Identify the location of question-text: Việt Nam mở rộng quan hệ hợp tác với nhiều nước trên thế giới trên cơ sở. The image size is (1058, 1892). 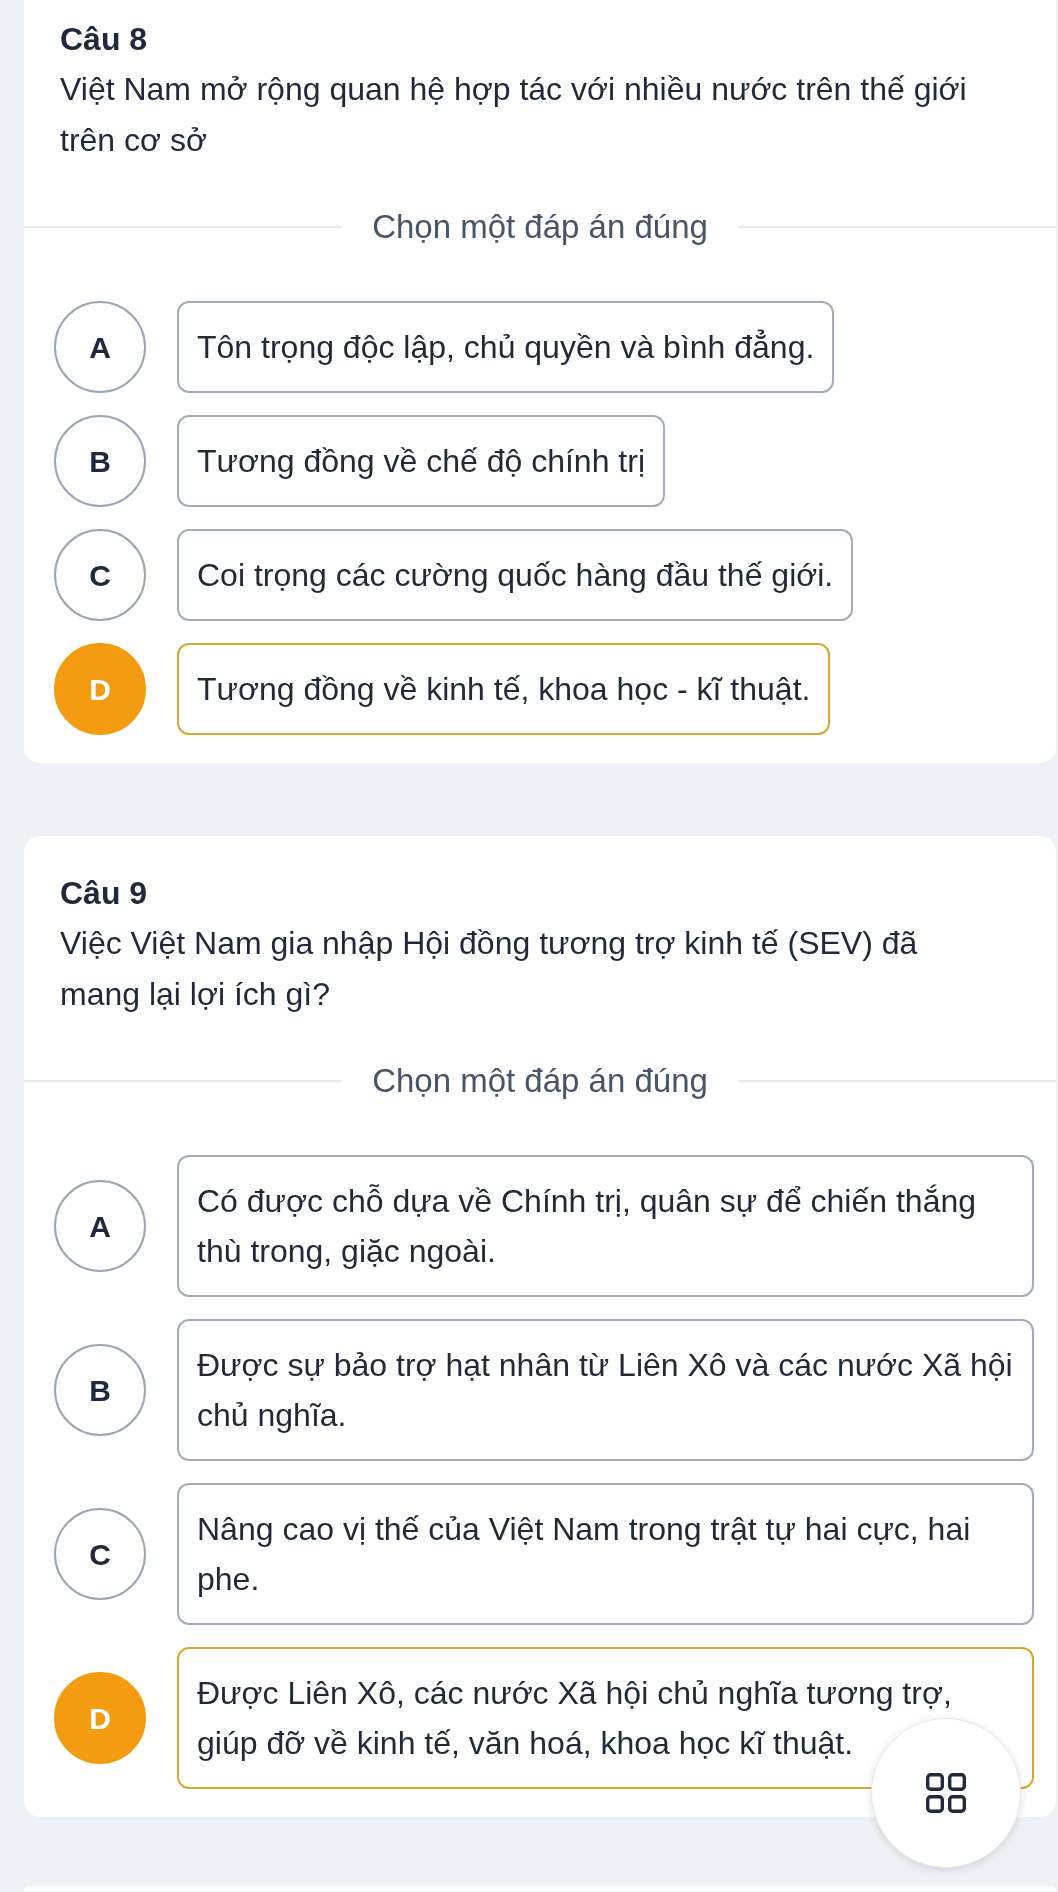
(514, 115).